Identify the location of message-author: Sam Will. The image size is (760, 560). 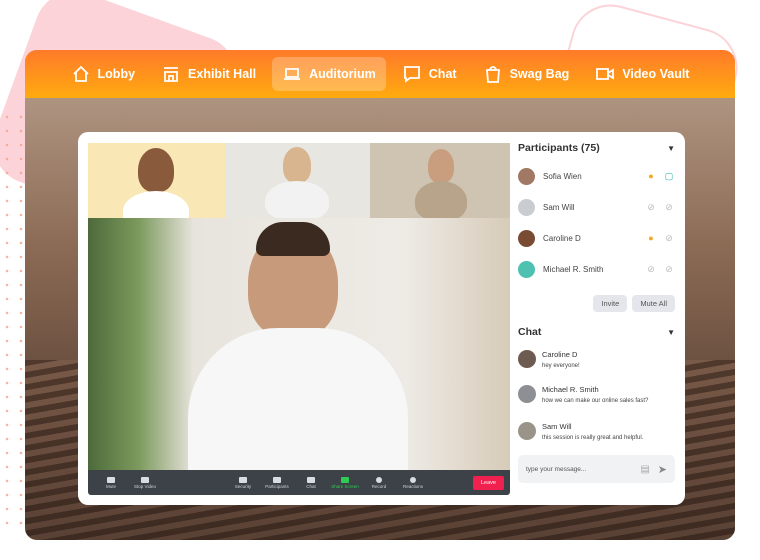
(557, 426).